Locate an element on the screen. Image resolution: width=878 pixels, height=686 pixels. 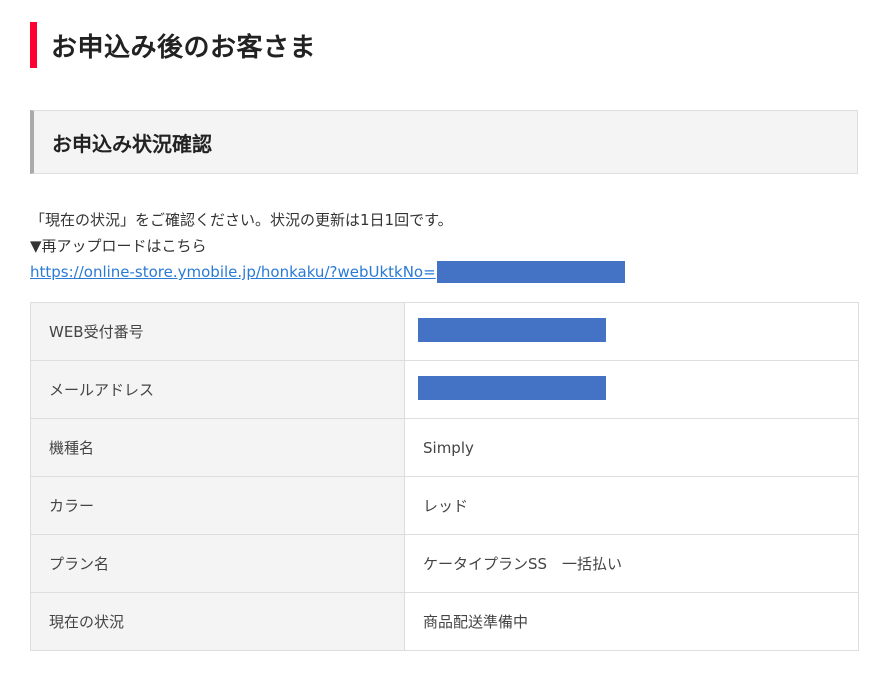
table-row: 機種名 Simply is located at coordinates (444, 447).